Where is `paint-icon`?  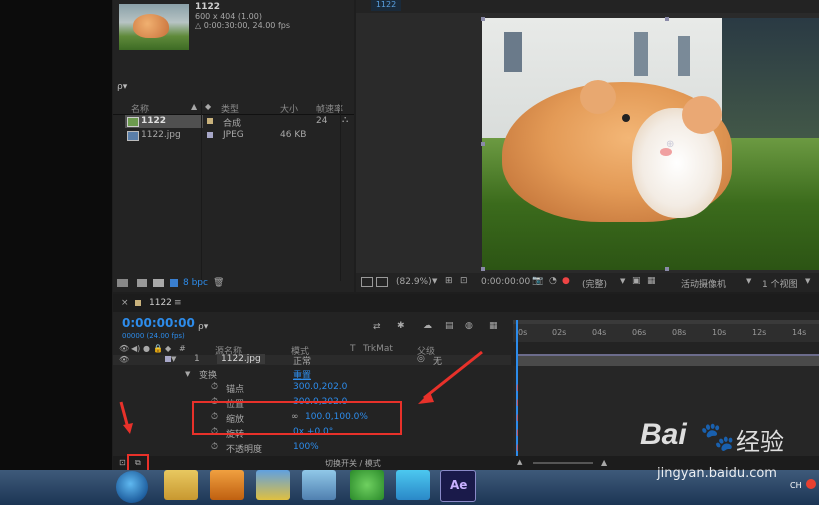 paint-icon is located at coordinates (273, 485).